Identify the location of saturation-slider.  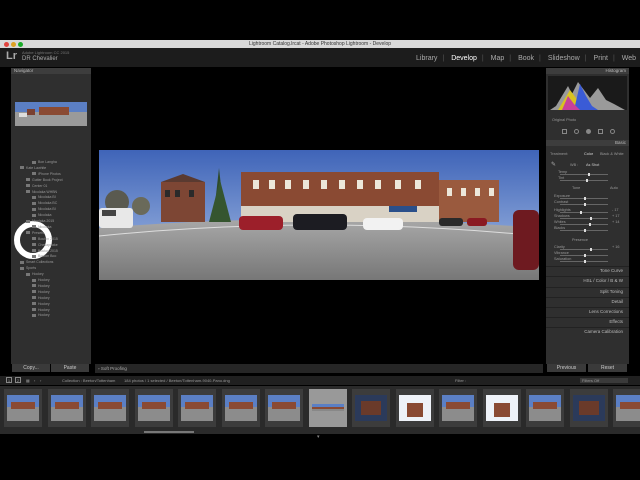
(584, 261).